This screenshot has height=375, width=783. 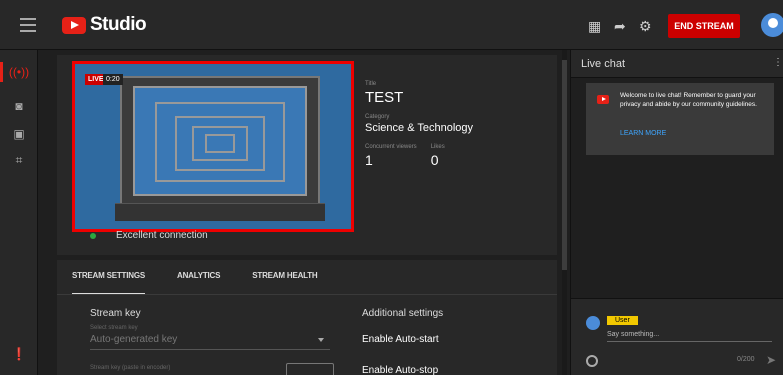 I want to click on title-value: TEST, so click(x=384, y=97).